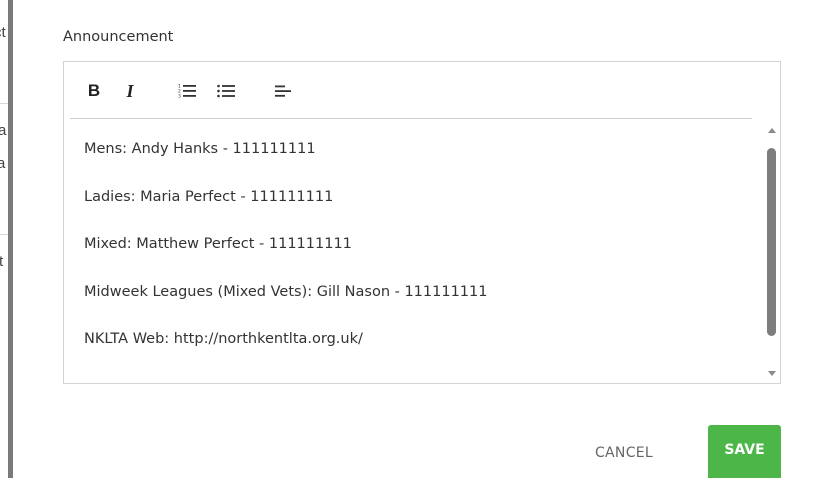 The image size is (816, 478). What do you see at coordinates (771, 242) in the screenshot?
I see `scrollbar-thumb` at bounding box center [771, 242].